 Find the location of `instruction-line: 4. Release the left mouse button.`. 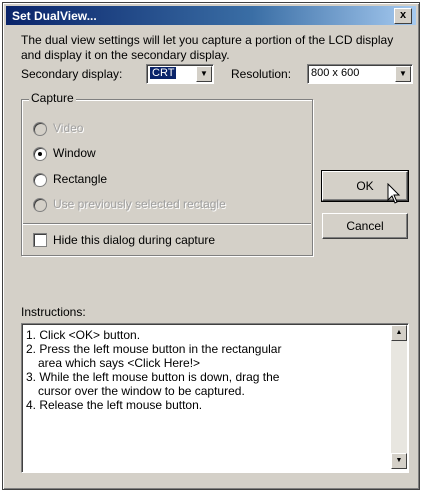

instruction-line: 4. Release the left mouse button. is located at coordinates (114, 405).